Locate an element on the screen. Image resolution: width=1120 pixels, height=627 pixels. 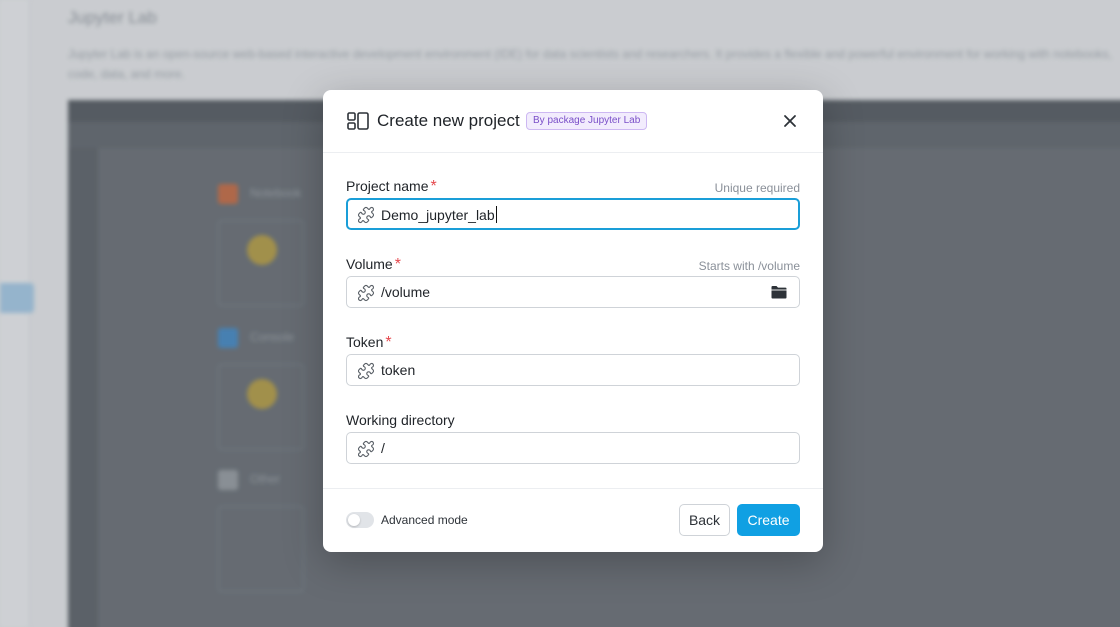
project-layout-icon is located at coordinates (358, 121).